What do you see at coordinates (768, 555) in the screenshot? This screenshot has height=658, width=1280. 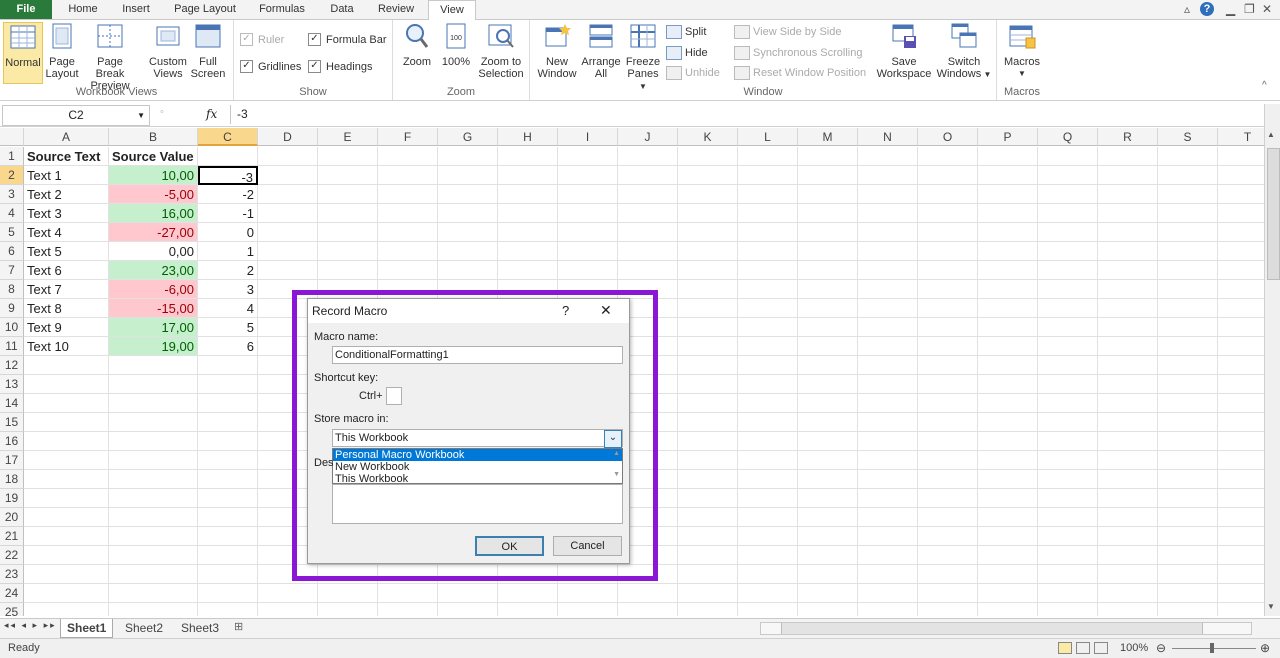 I see `cell-l22` at bounding box center [768, 555].